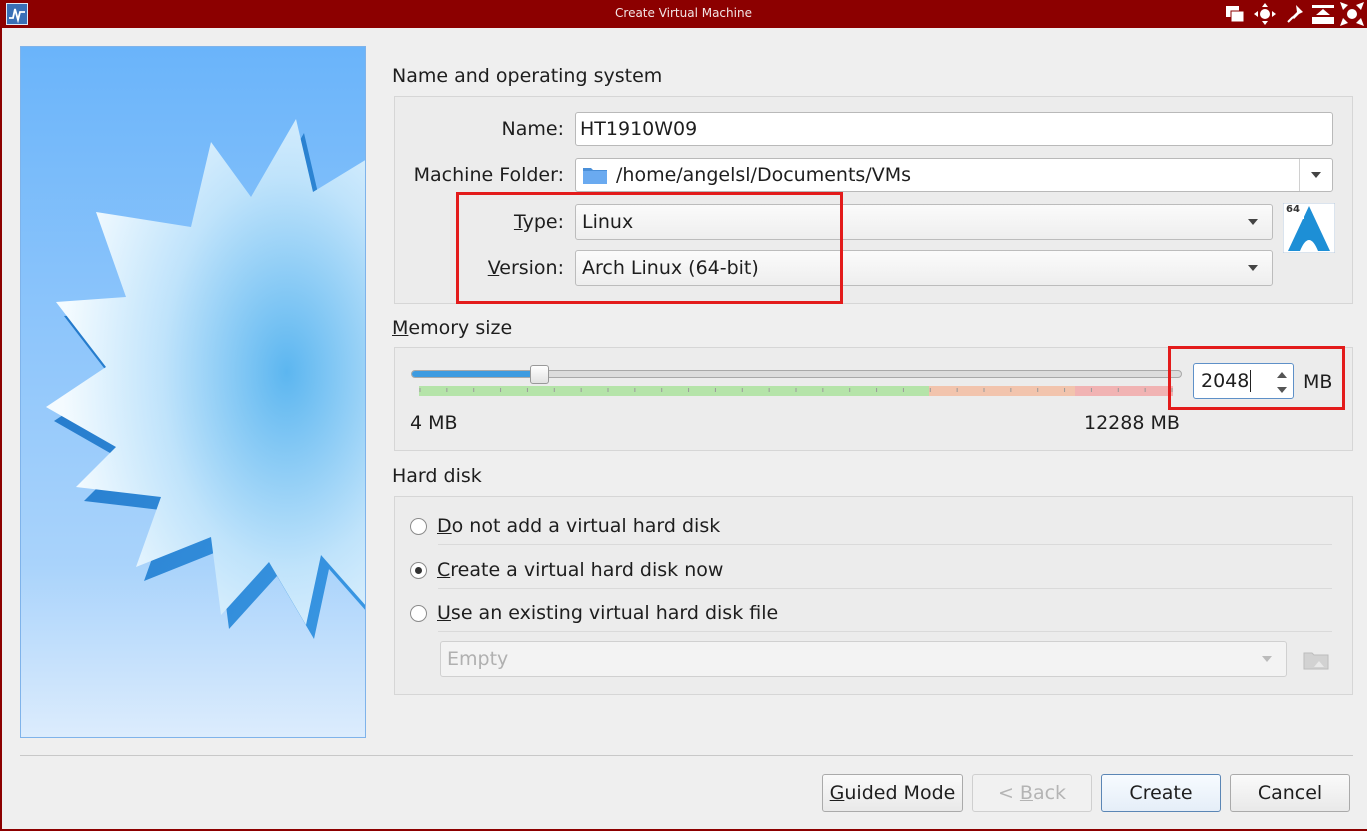  What do you see at coordinates (452, 328) in the screenshot?
I see `memory-section-title: Memory size` at bounding box center [452, 328].